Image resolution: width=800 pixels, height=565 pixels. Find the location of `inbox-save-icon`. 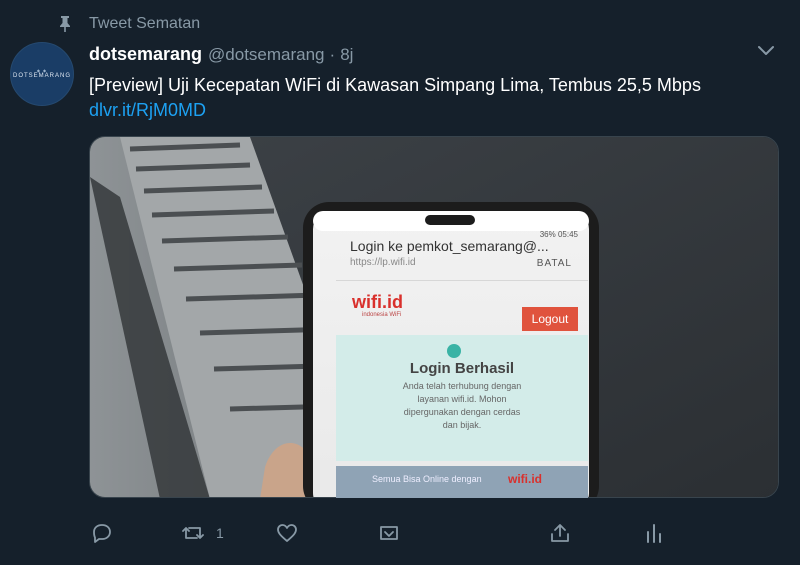

inbox-save-icon is located at coordinates (389, 533).